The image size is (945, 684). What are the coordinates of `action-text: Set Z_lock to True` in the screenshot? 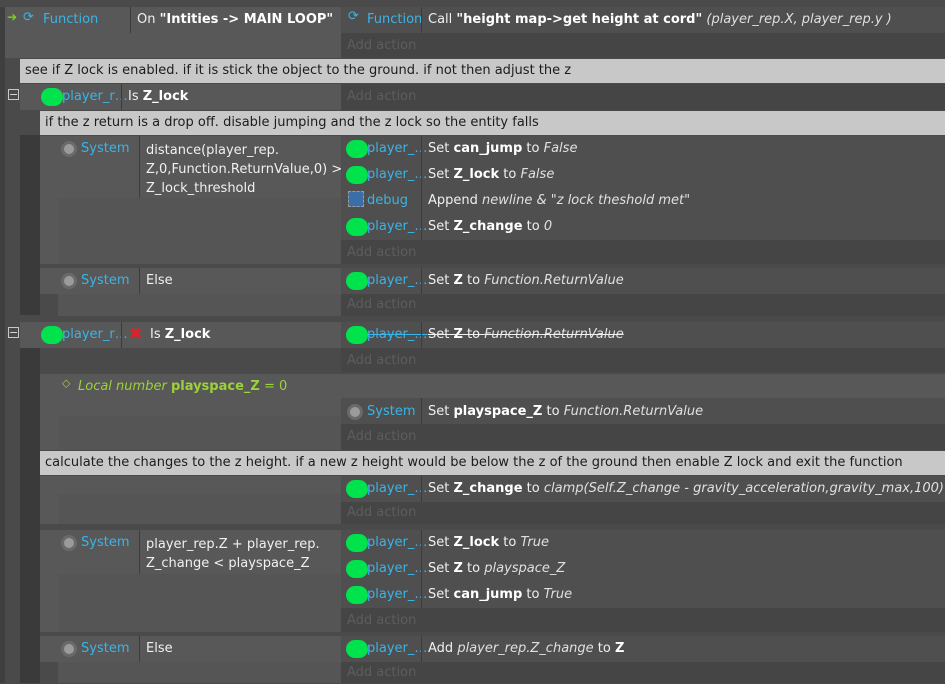 It's located at (488, 542).